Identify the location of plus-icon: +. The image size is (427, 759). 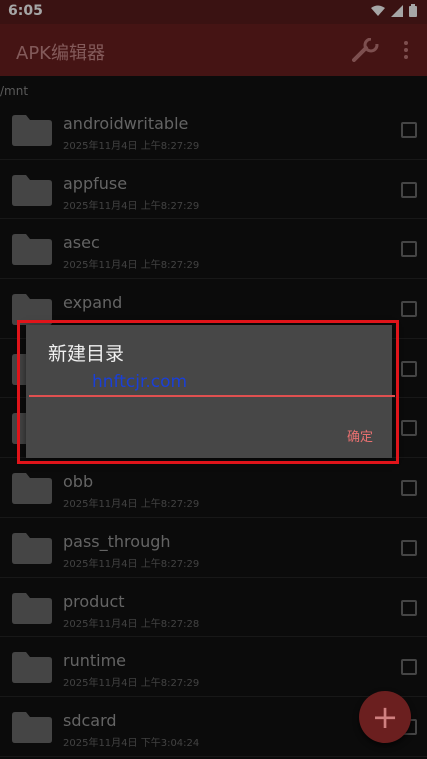
(385, 717).